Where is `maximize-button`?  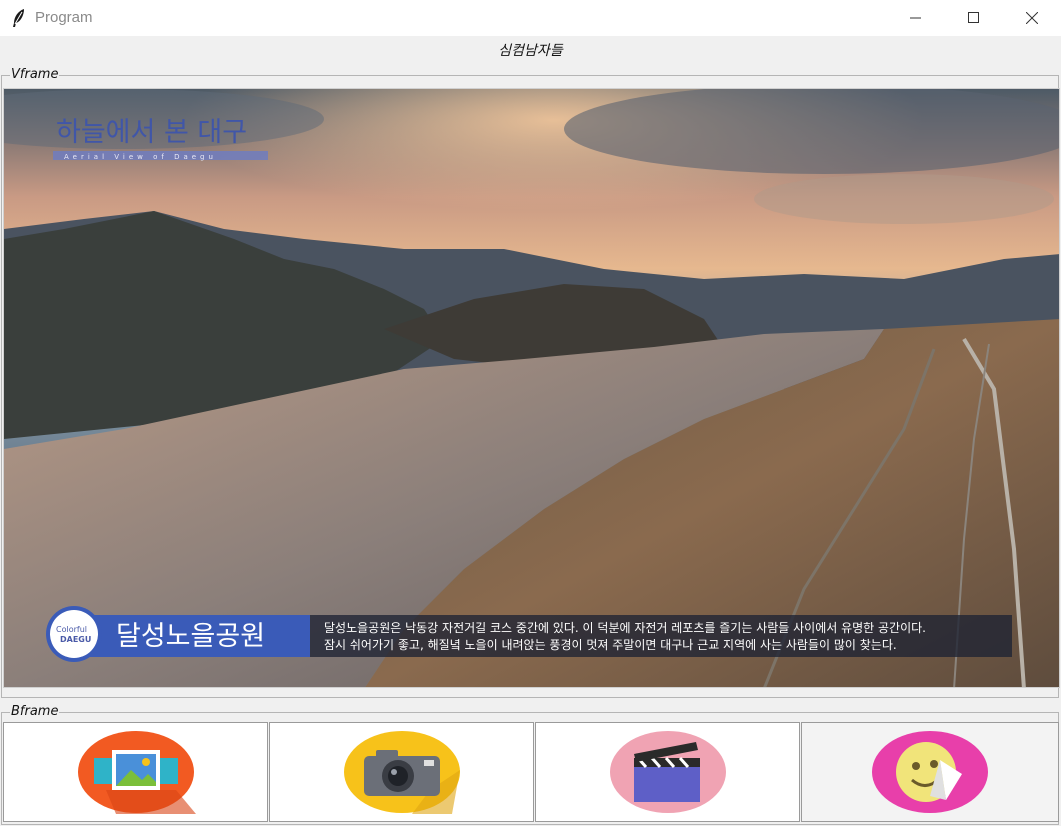
maximize-button is located at coordinates (974, 18).